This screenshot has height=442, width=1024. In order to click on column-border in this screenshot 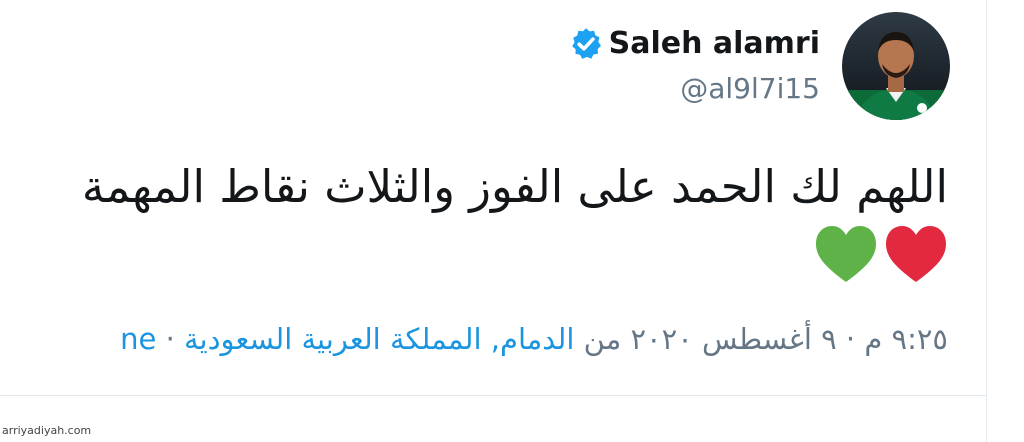, I will do `click(986, 221)`.